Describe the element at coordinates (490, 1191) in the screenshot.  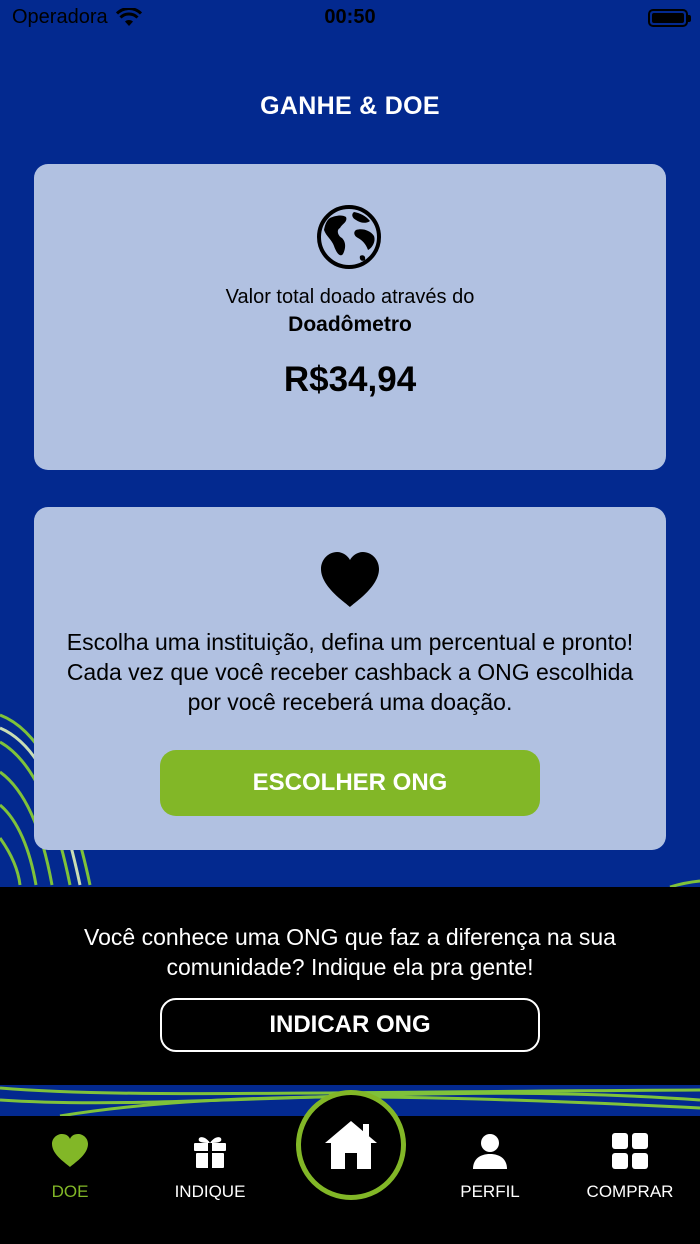
I see `tab-perfil-label: PERFIL` at that location.